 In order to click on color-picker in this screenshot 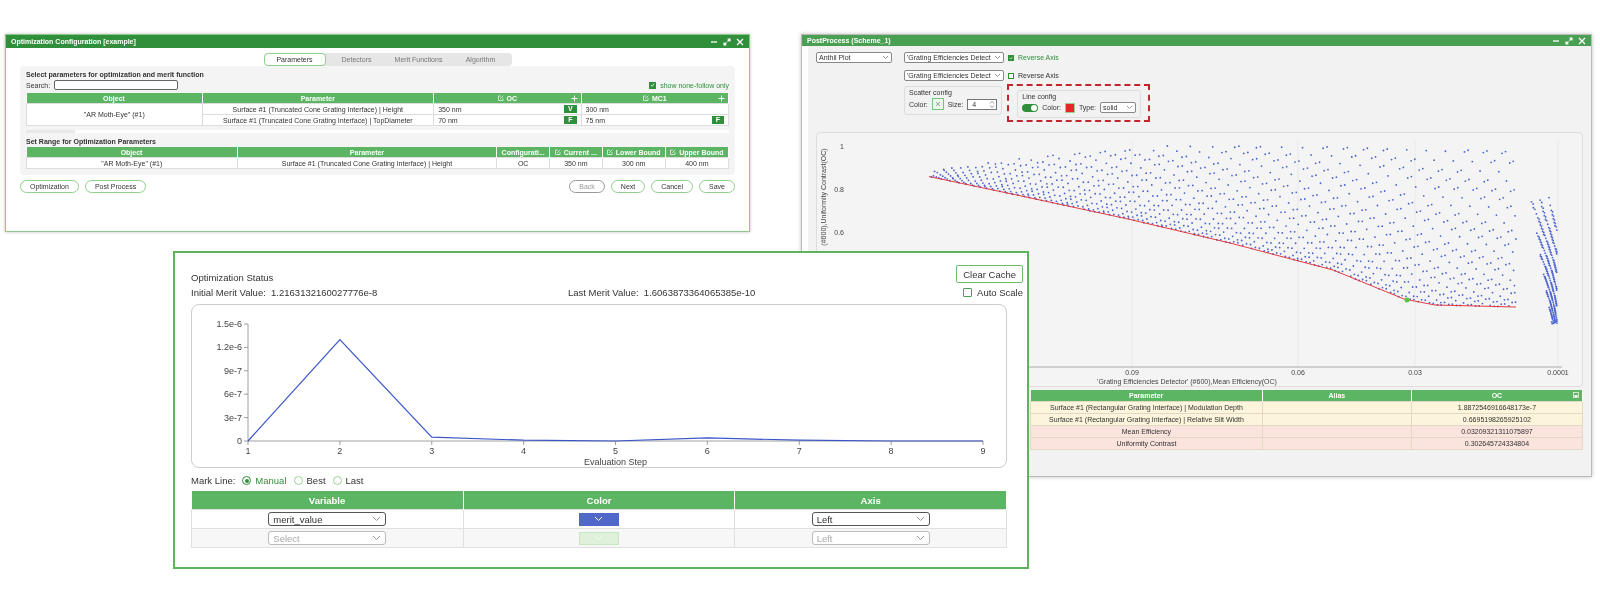, I will do `click(599, 519)`.